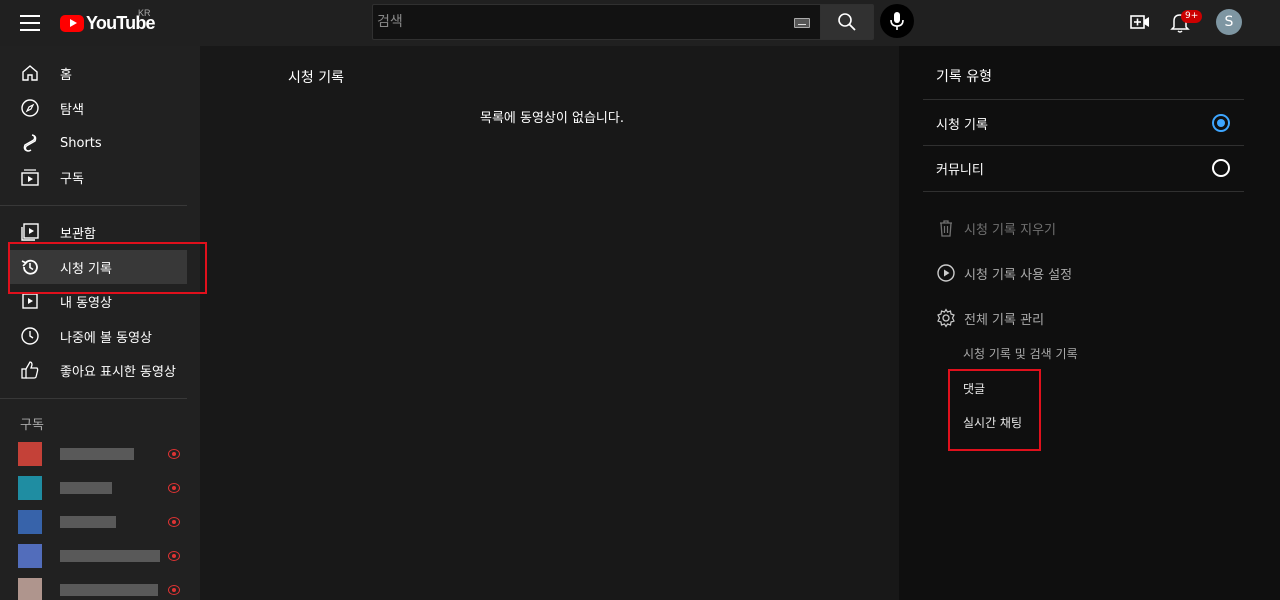 The image size is (1280, 600). I want to click on sidebar-item-label: 나중에 볼 동영상, so click(106, 338).